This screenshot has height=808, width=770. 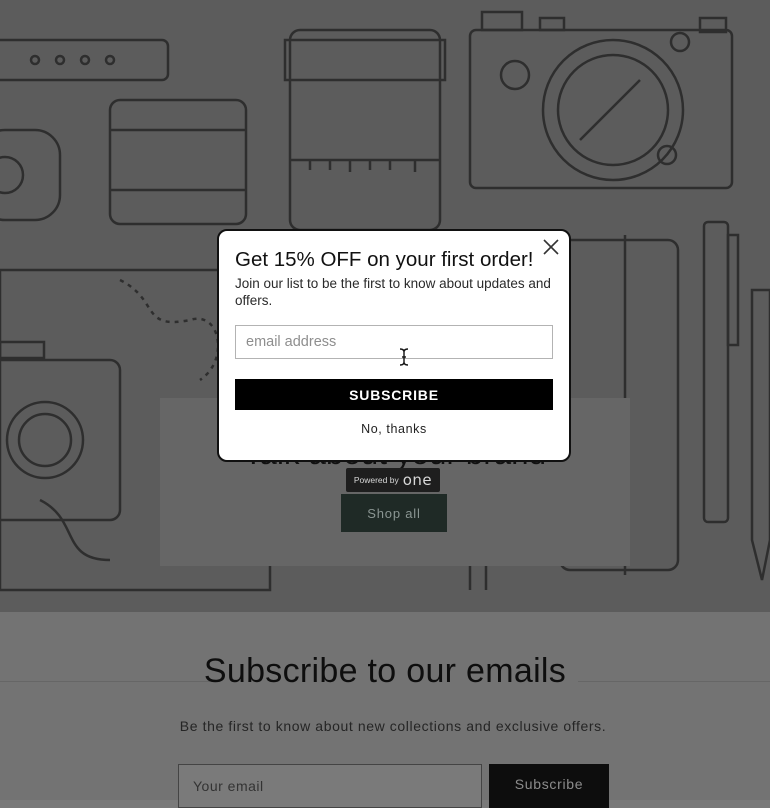 What do you see at coordinates (384, 259) in the screenshot?
I see `popup-title: Get 15% OFF on your first order!` at bounding box center [384, 259].